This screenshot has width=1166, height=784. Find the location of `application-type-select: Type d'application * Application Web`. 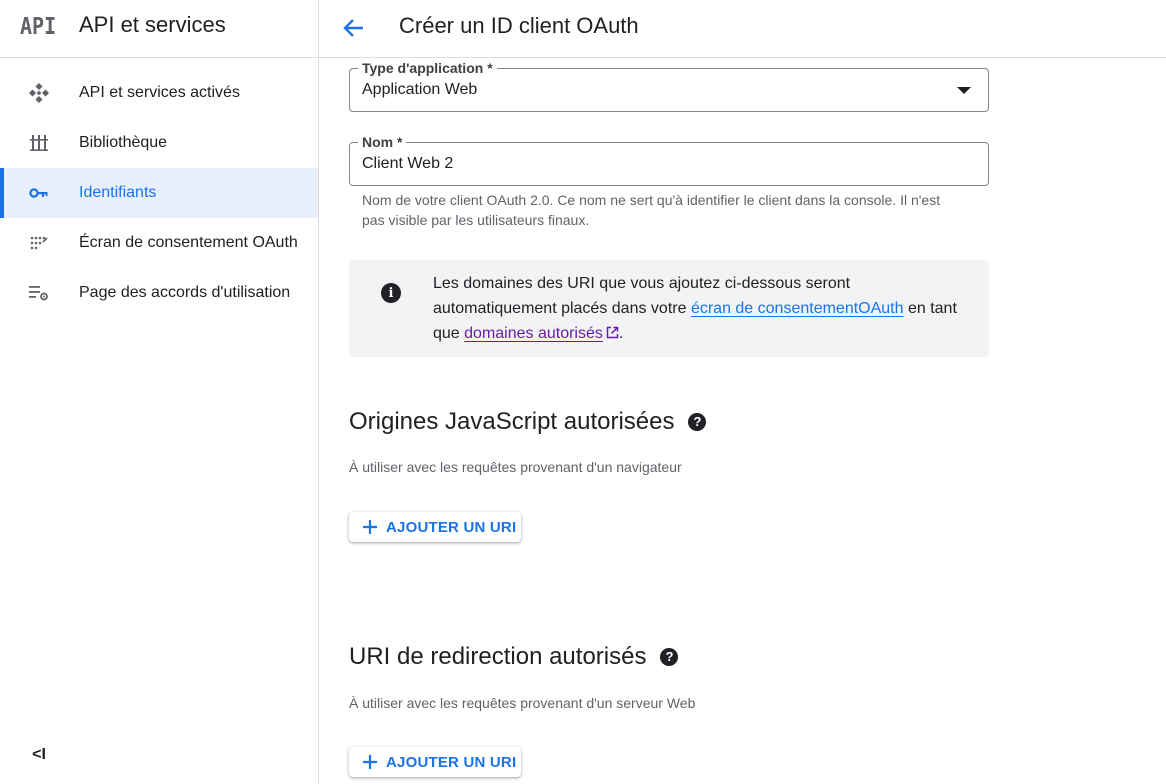

application-type-select: Type d'application * Application Web is located at coordinates (669, 85).